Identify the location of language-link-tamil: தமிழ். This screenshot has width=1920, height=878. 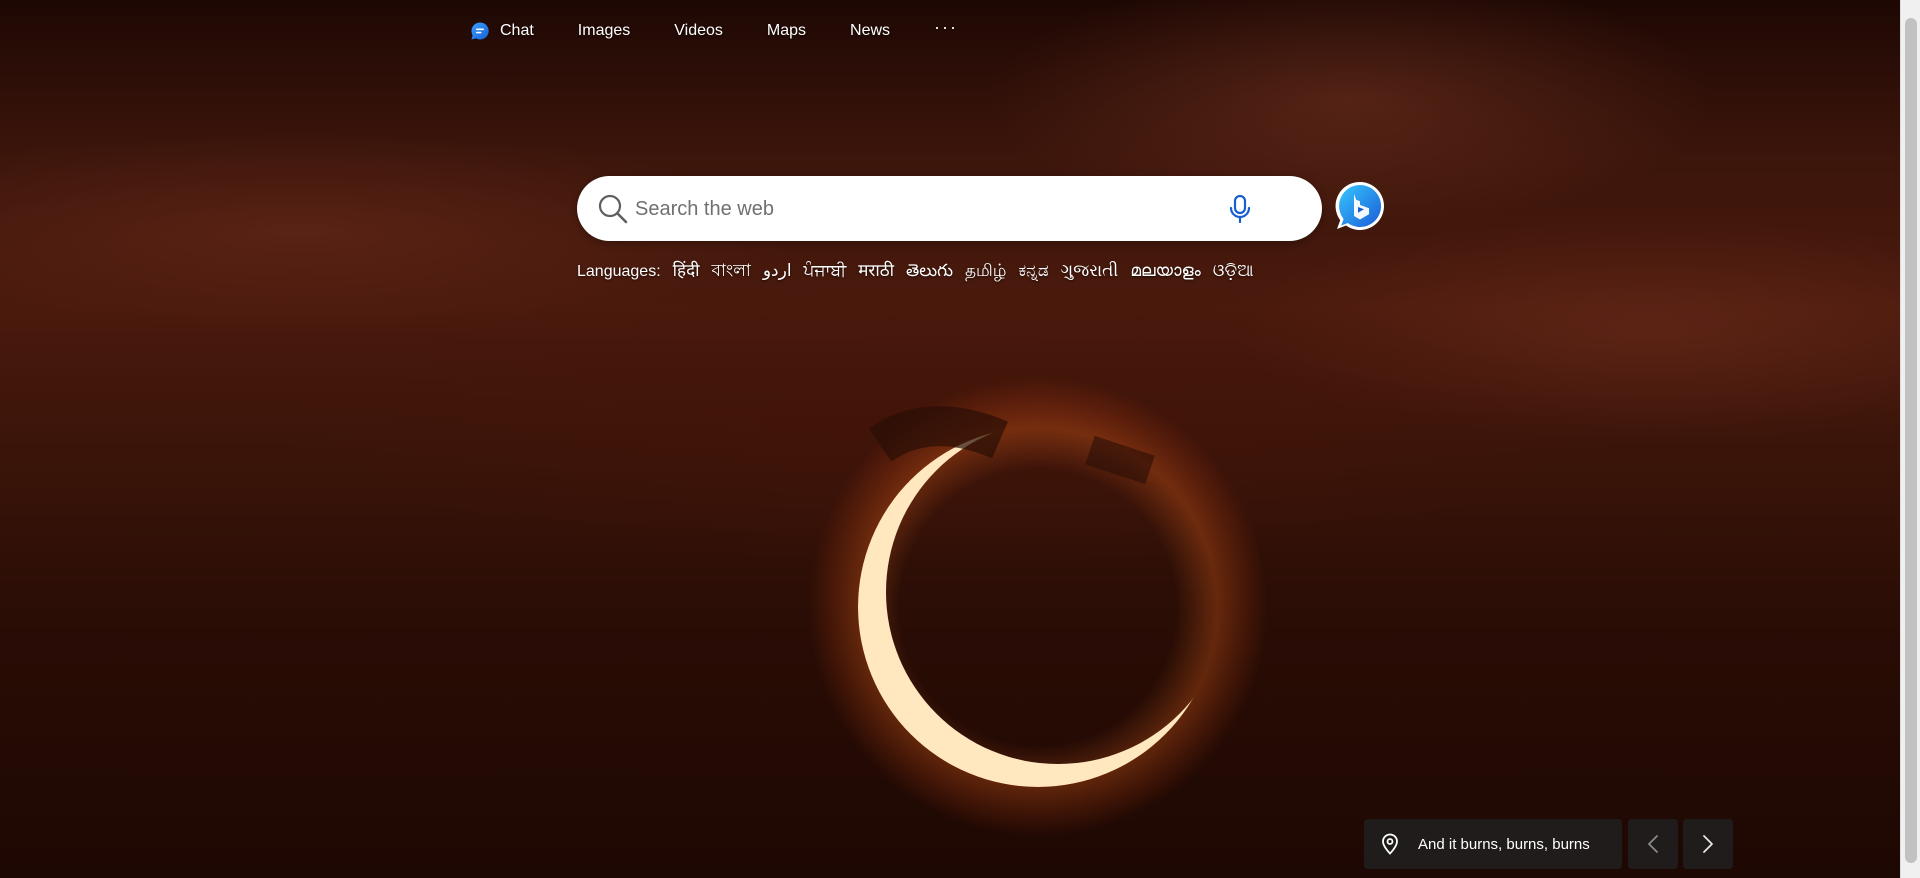
(986, 272).